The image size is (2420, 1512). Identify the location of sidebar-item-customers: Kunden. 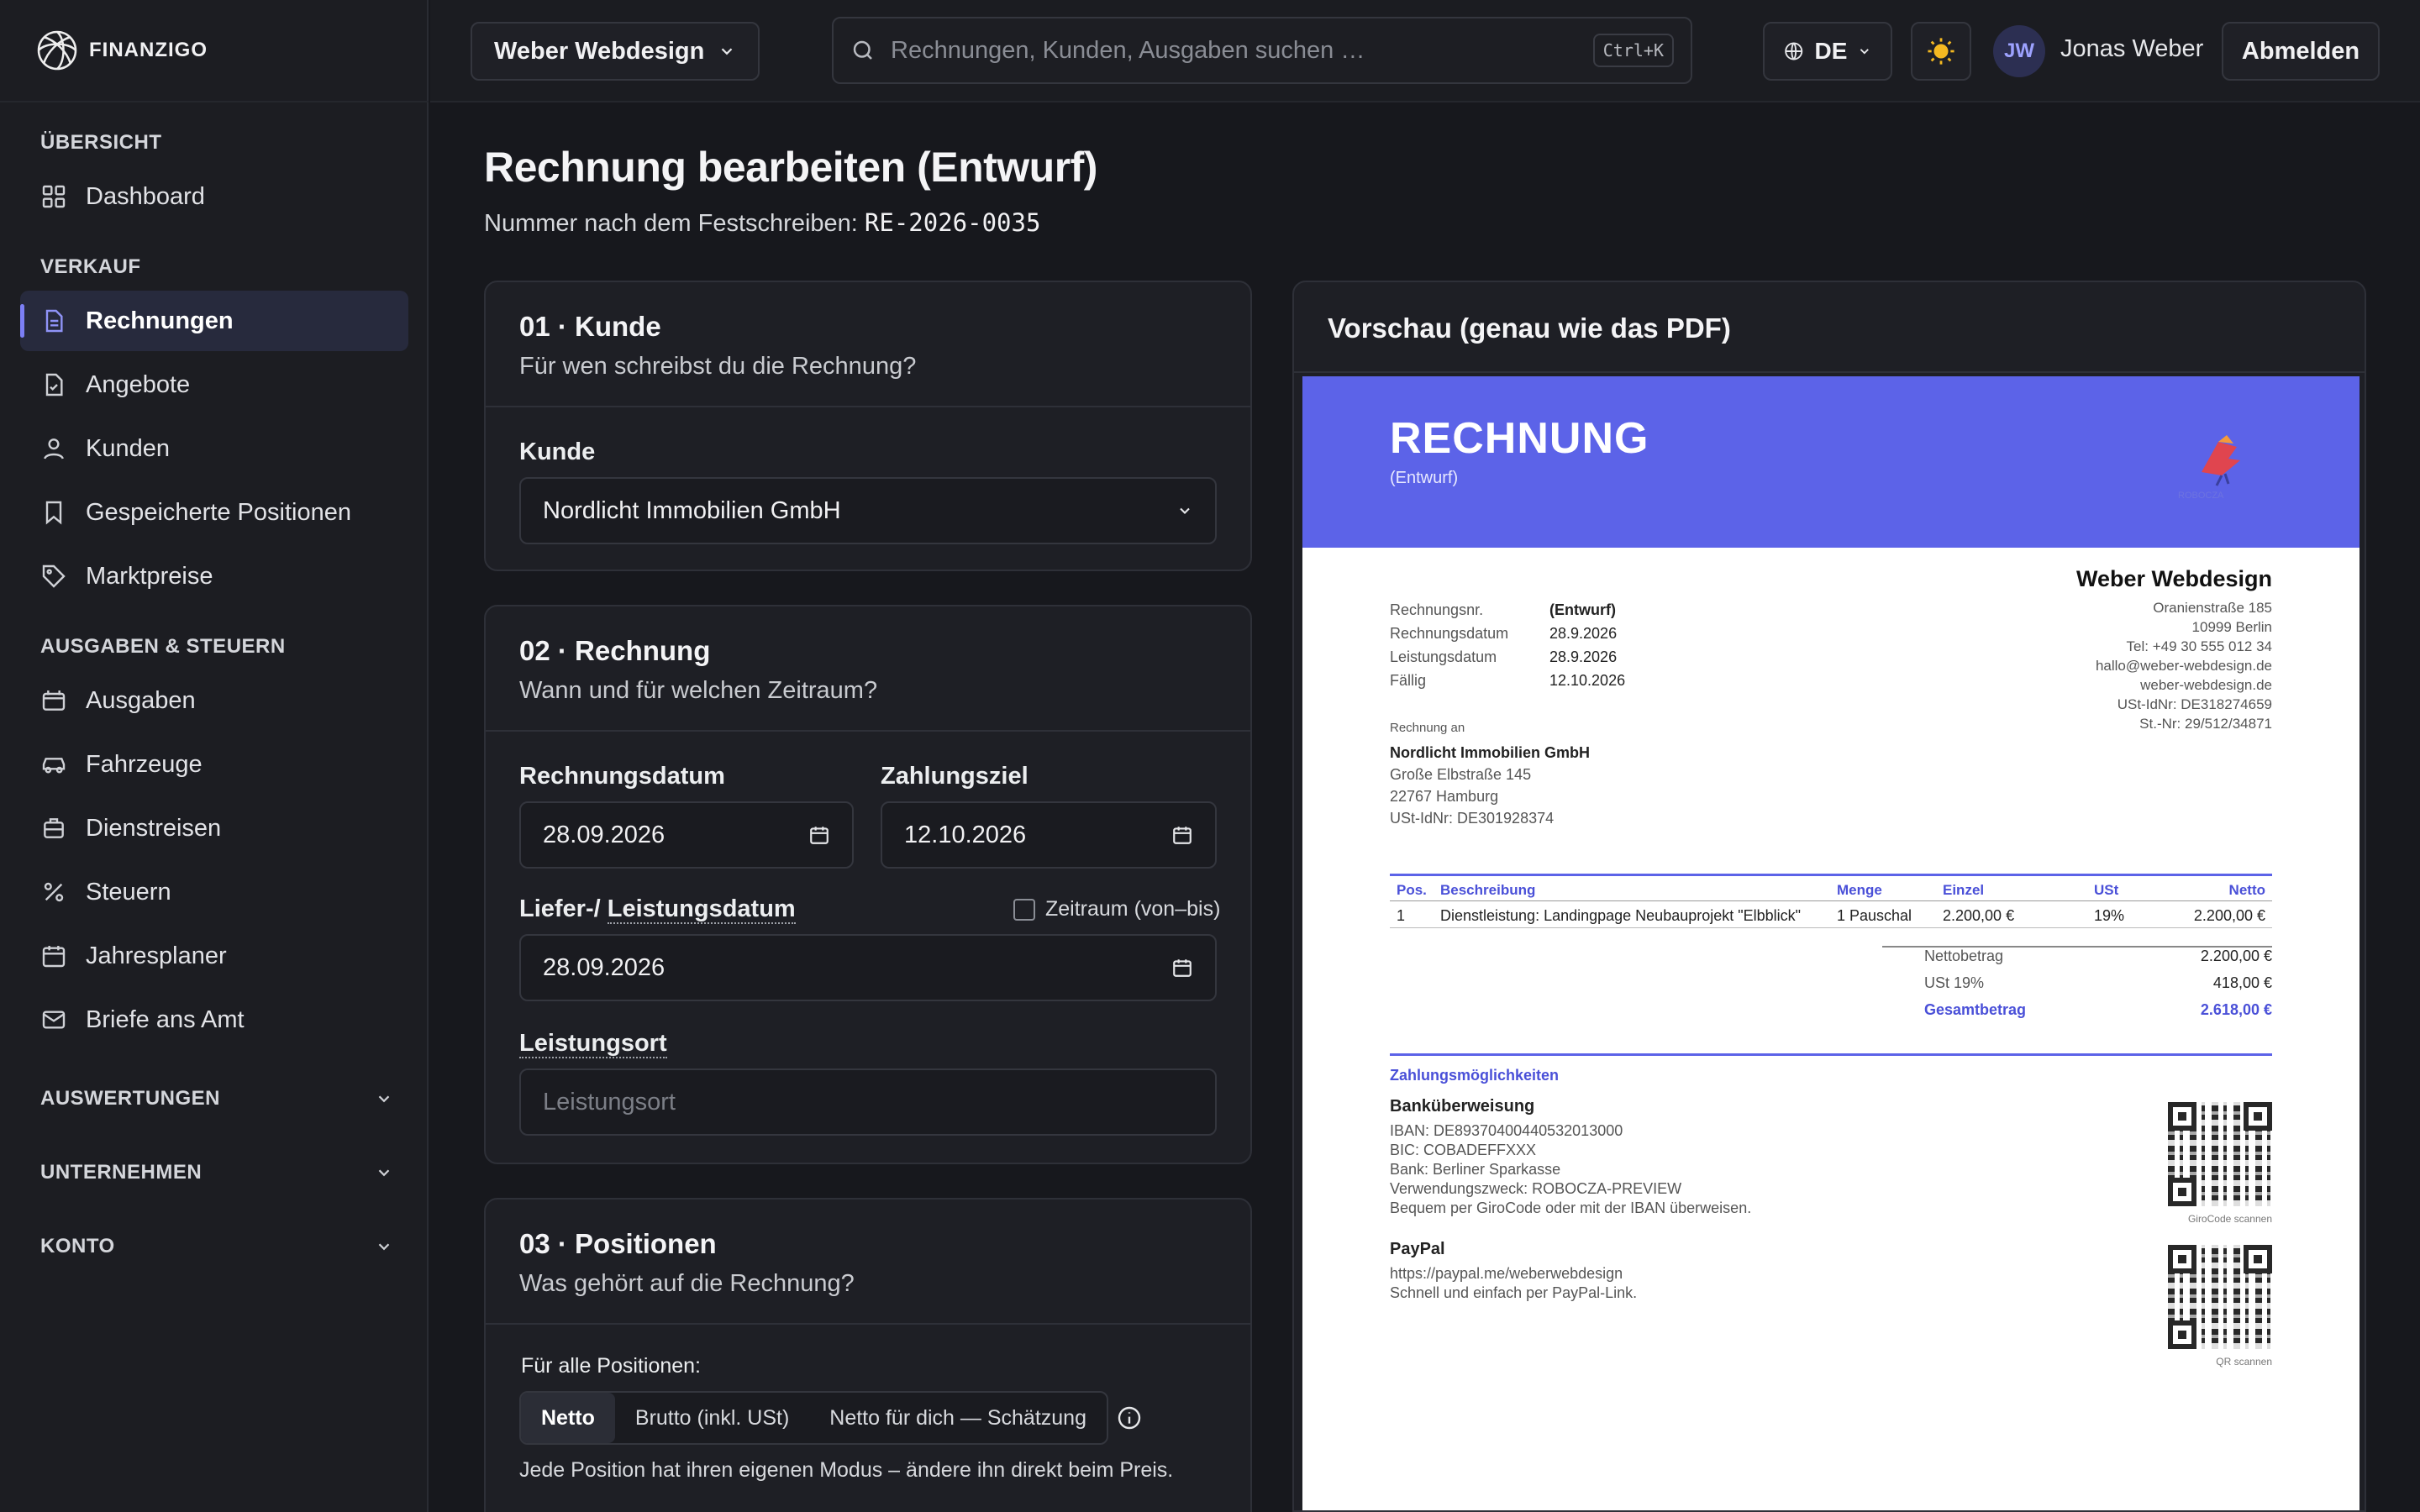
(214, 448).